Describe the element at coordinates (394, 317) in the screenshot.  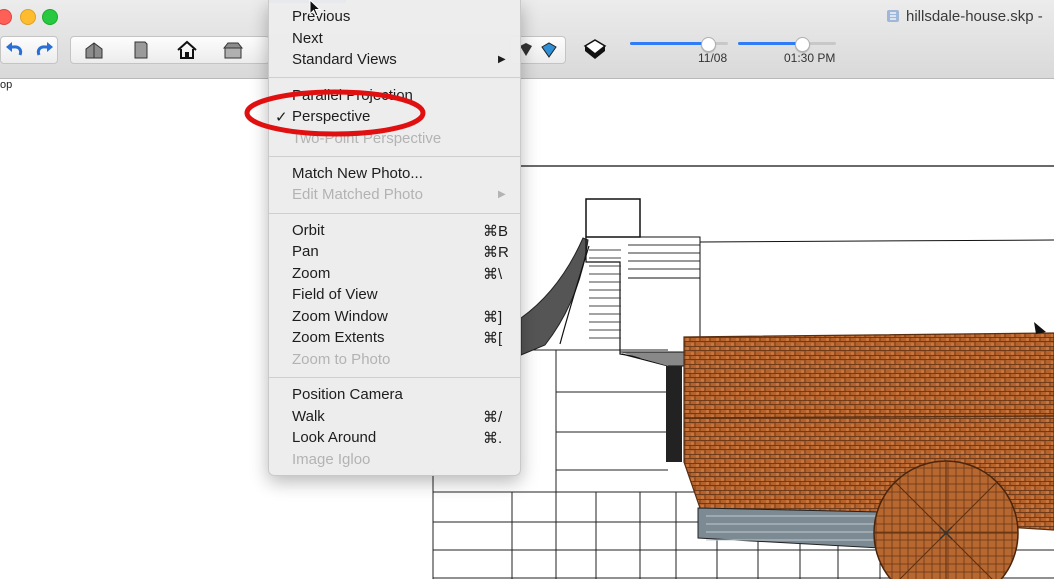
I see `menu-item-zoom-window: Zoom Window ⌘]` at that location.